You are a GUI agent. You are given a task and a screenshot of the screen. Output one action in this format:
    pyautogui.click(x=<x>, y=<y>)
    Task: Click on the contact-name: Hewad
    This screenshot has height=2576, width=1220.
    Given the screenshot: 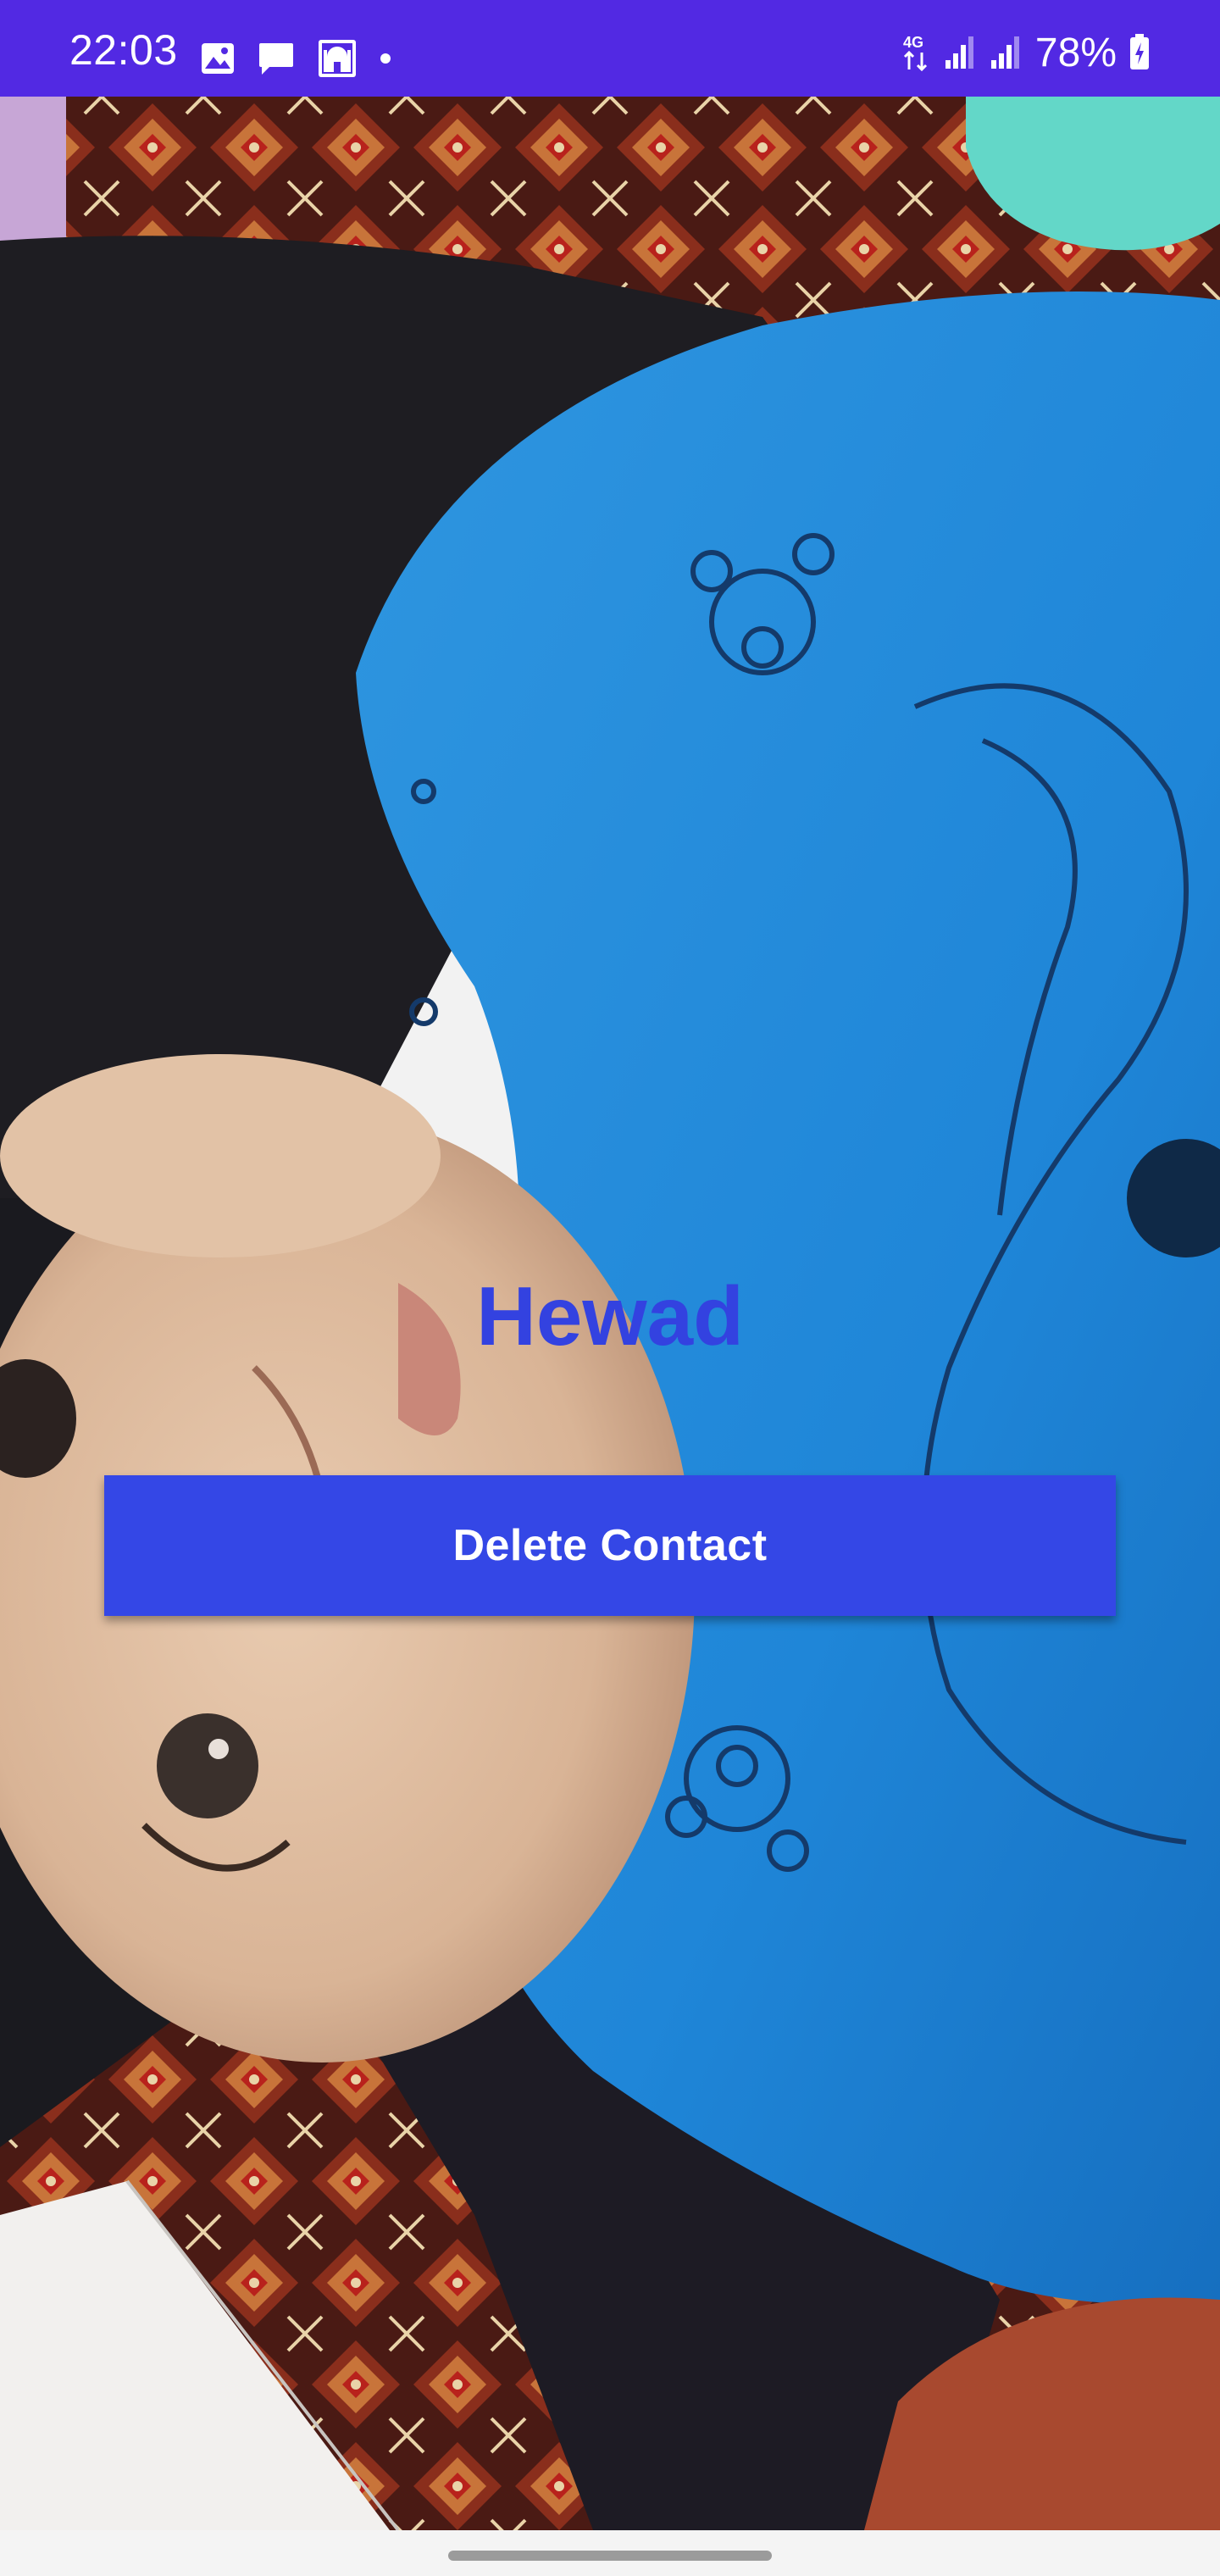 What is the action you would take?
    pyautogui.click(x=610, y=1316)
    